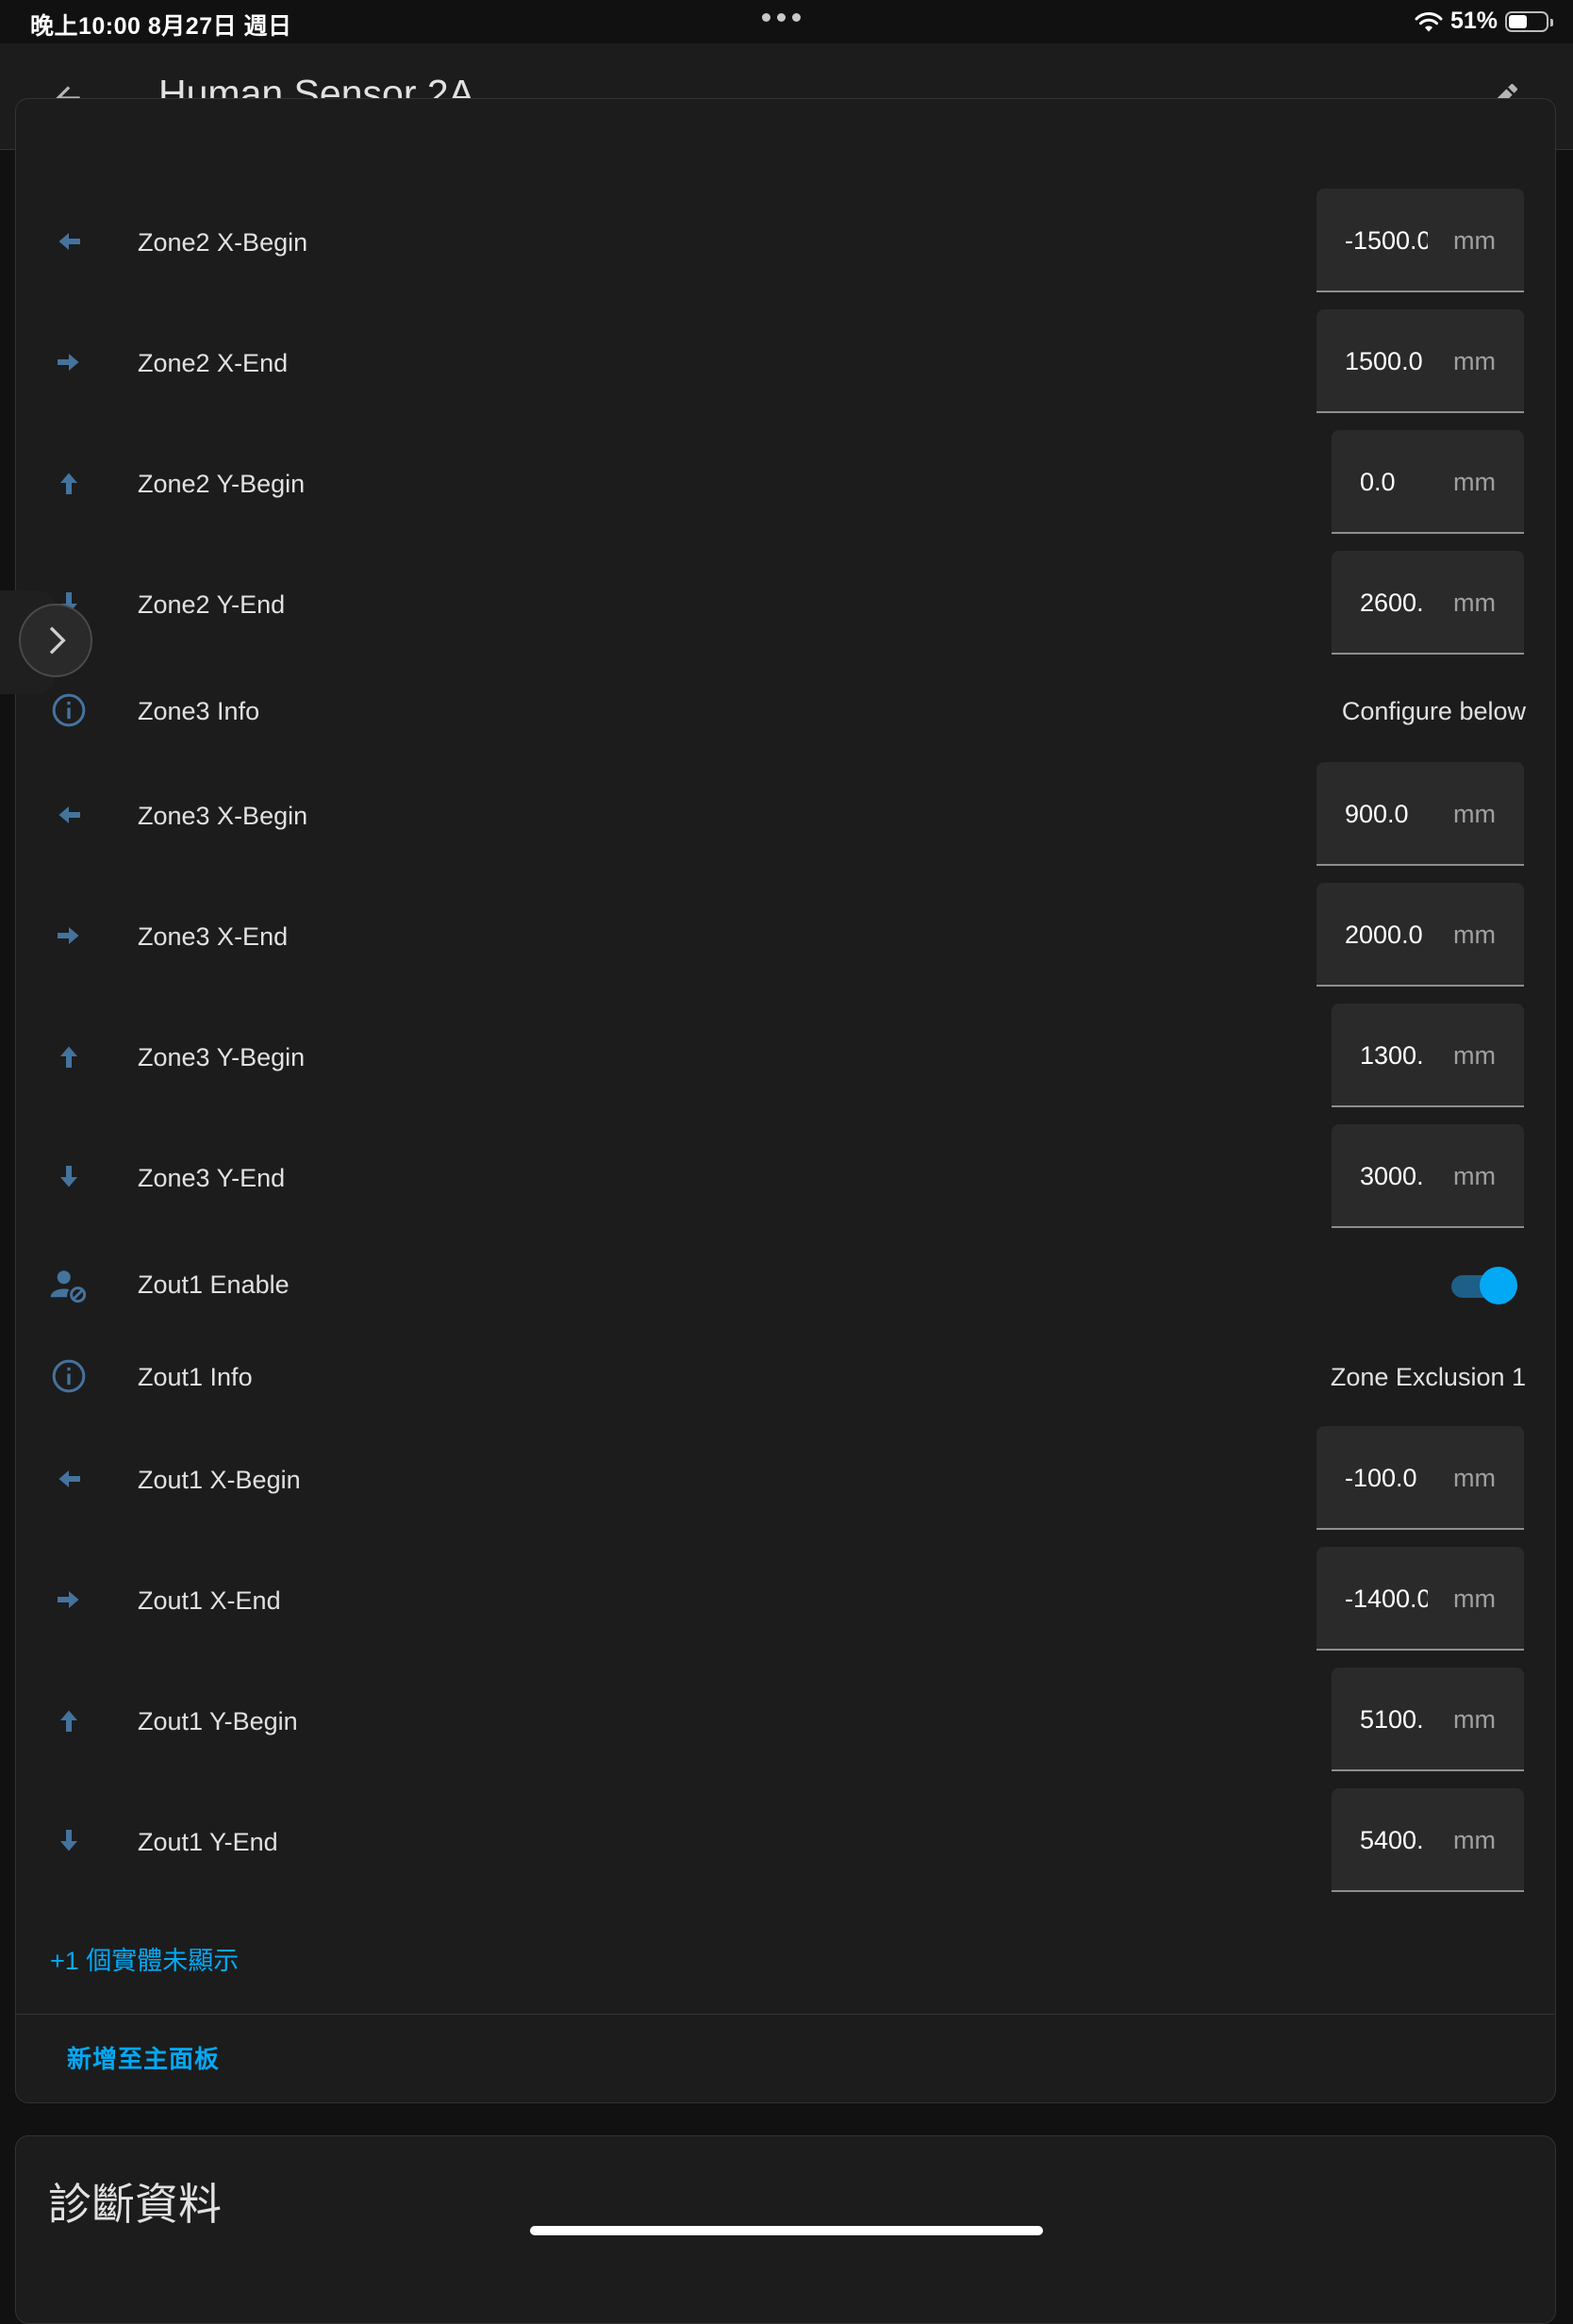 The width and height of the screenshot is (1573, 2324). I want to click on entity-row-zout1-info: Zout1 Info Zone Exclusion 1, so click(785, 1377).